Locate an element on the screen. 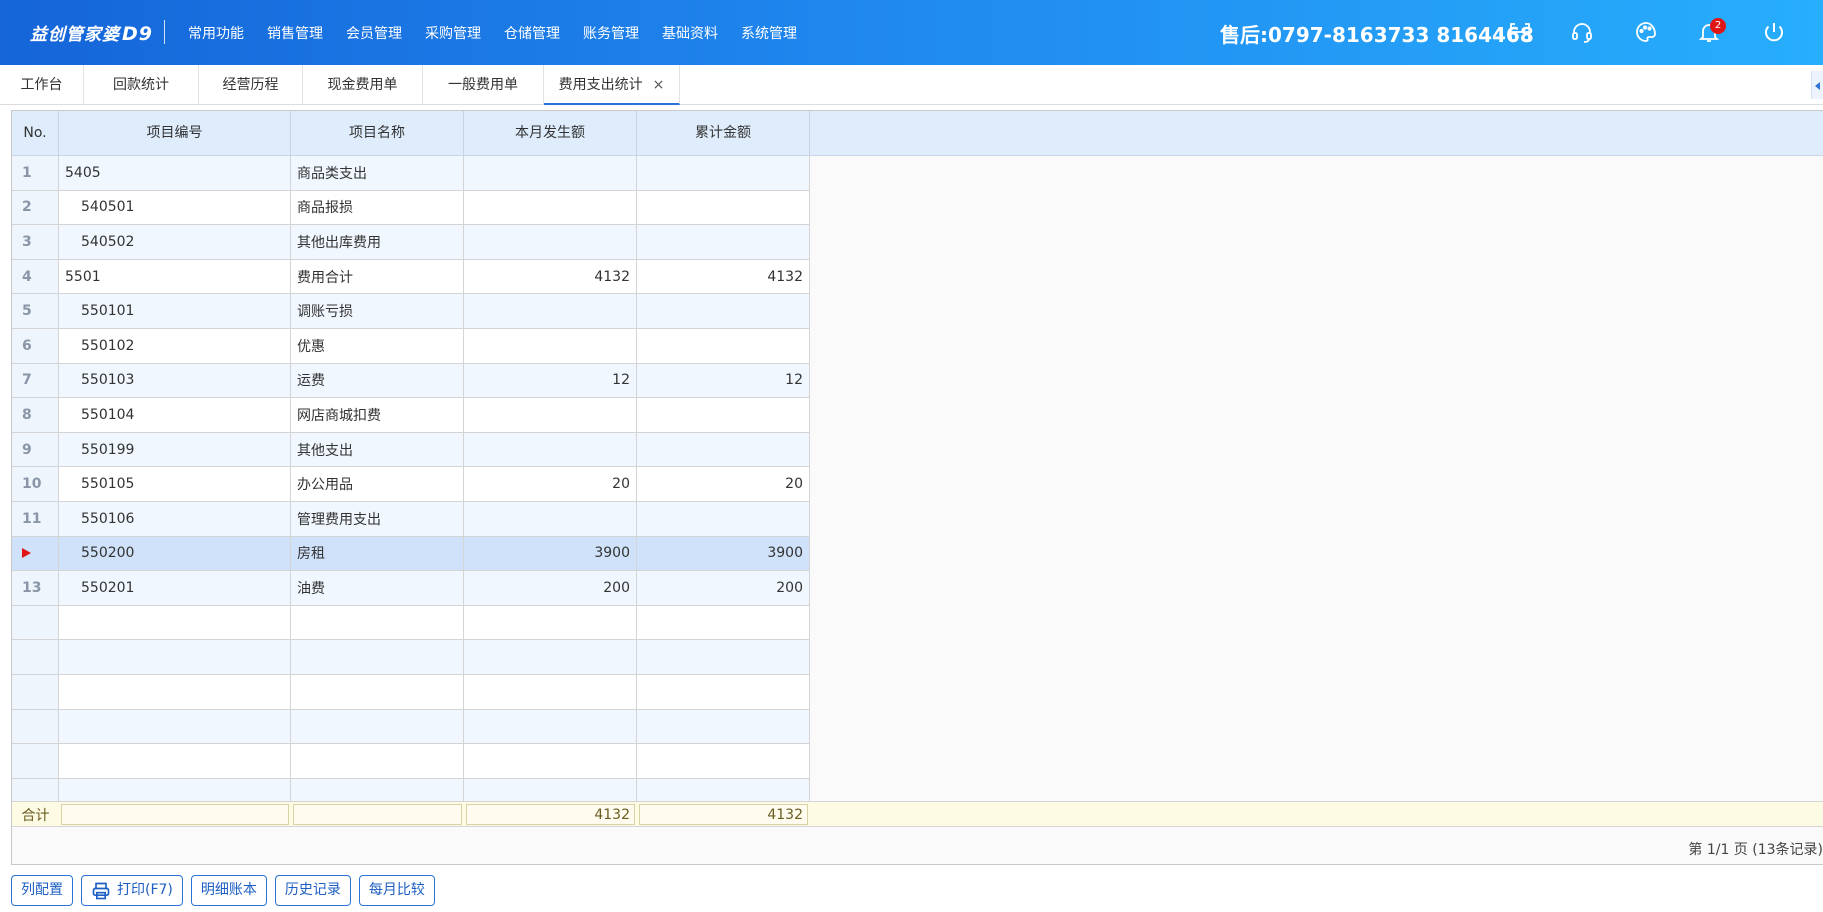 The height and width of the screenshot is (912, 1823). logo-version: D9 is located at coordinates (137, 34).